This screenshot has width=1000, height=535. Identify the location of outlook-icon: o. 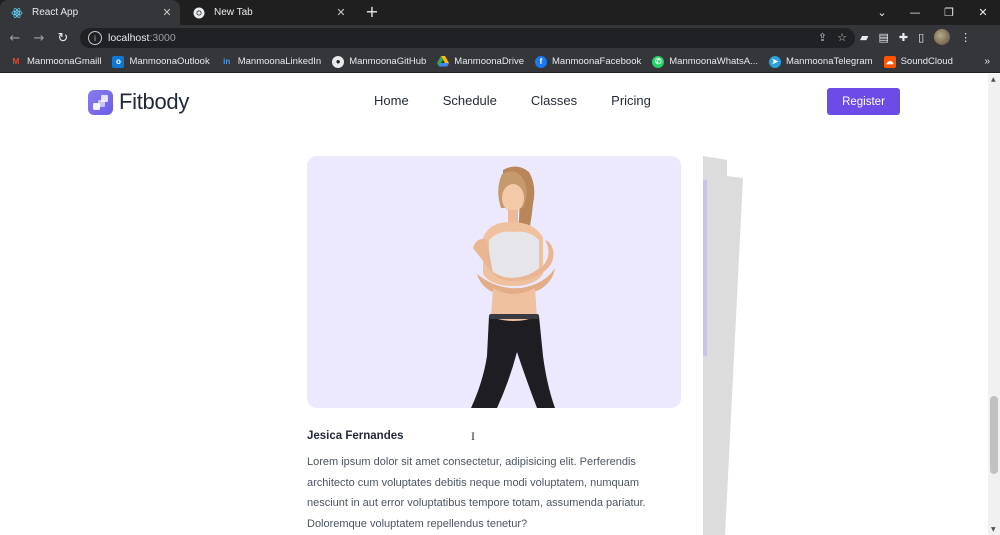
(118, 61).